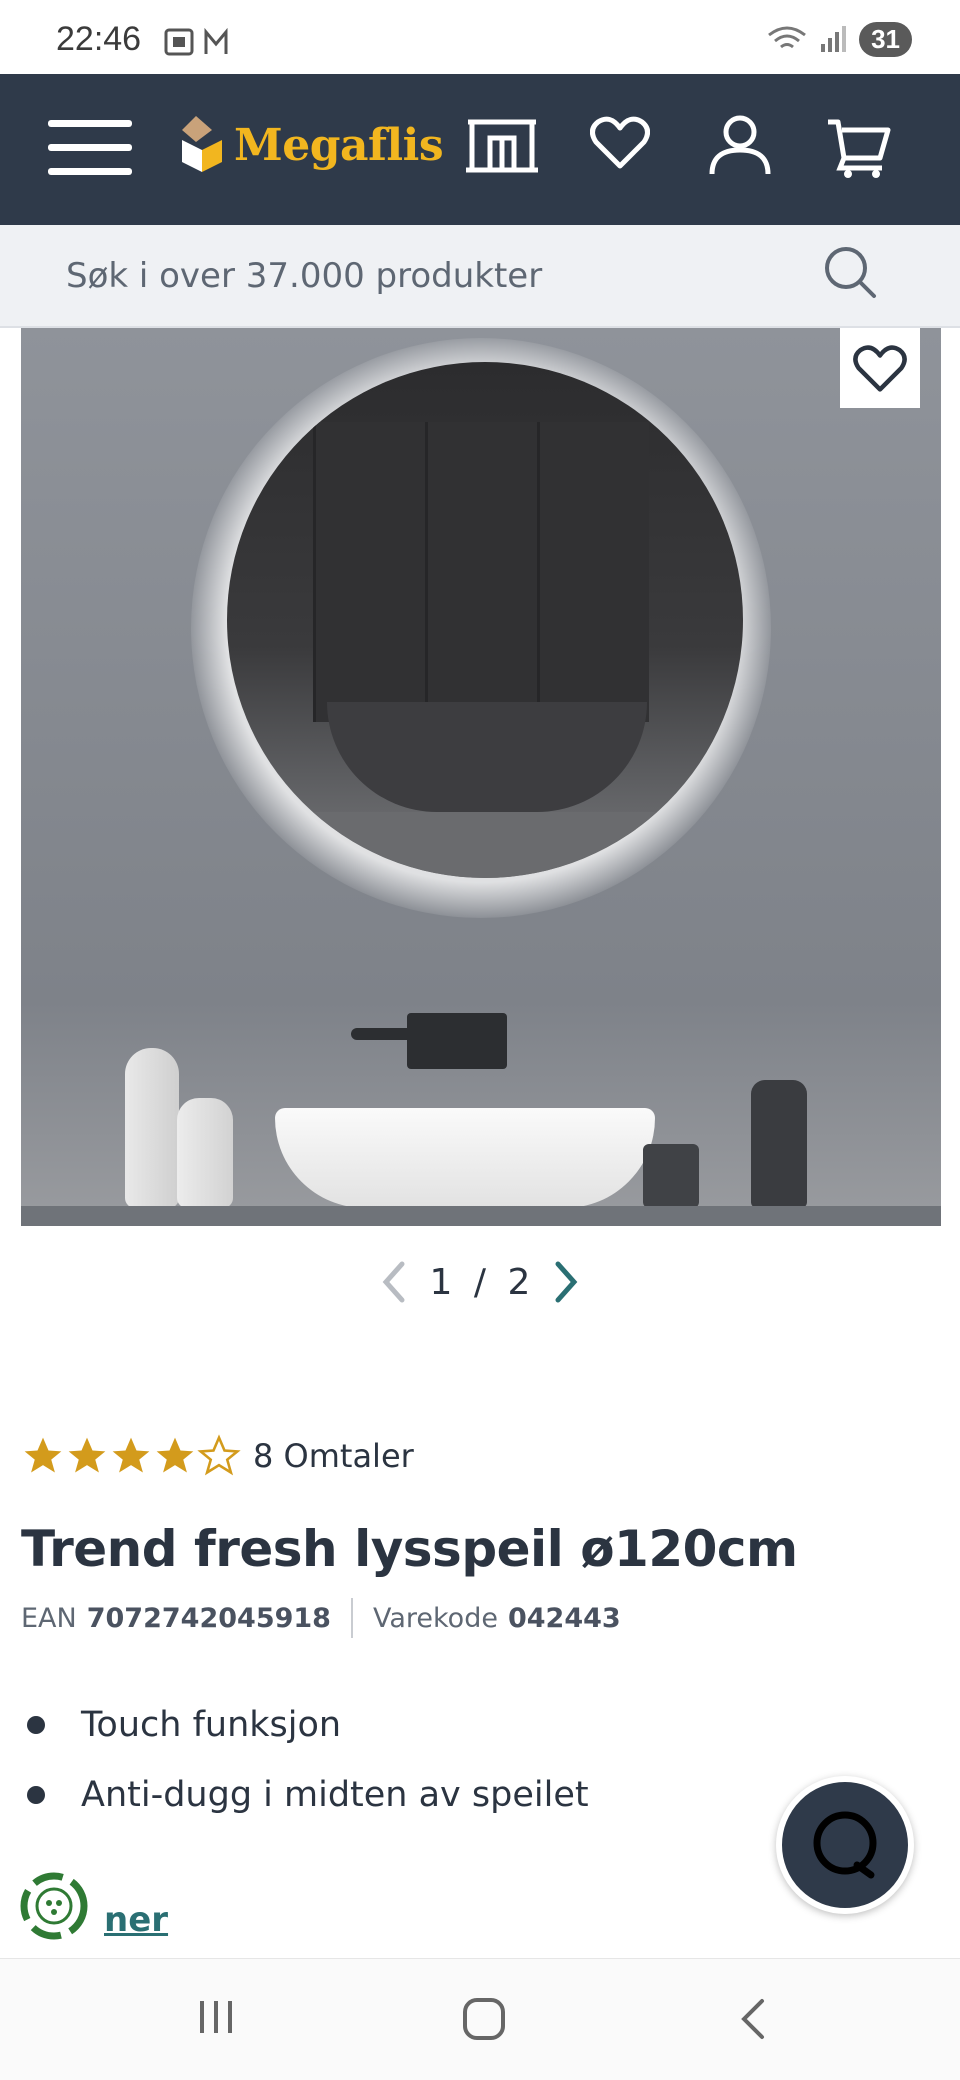 This screenshot has width=960, height=2080. I want to click on site-header: Megaflis, so click(480, 149).